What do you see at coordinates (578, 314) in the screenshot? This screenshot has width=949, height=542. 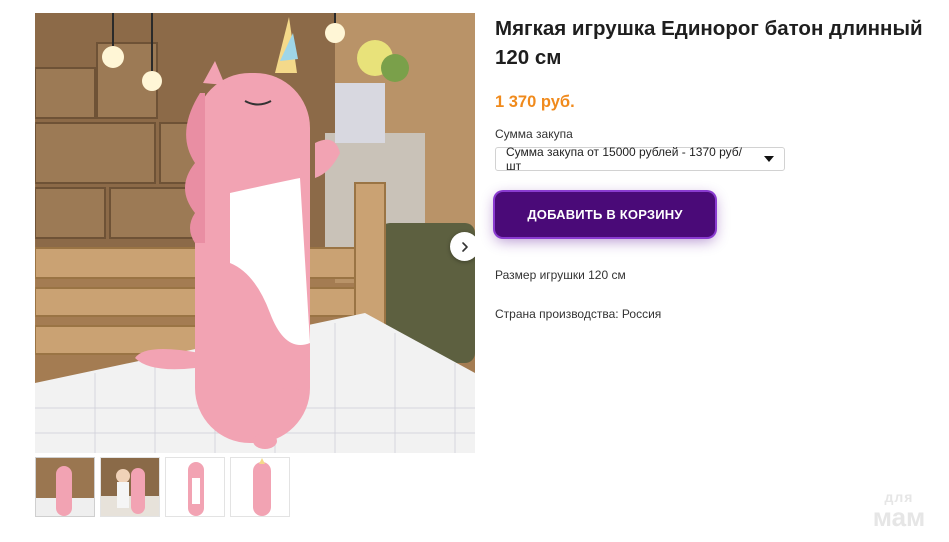 I see `spec-country: Страна производства: Россия` at bounding box center [578, 314].